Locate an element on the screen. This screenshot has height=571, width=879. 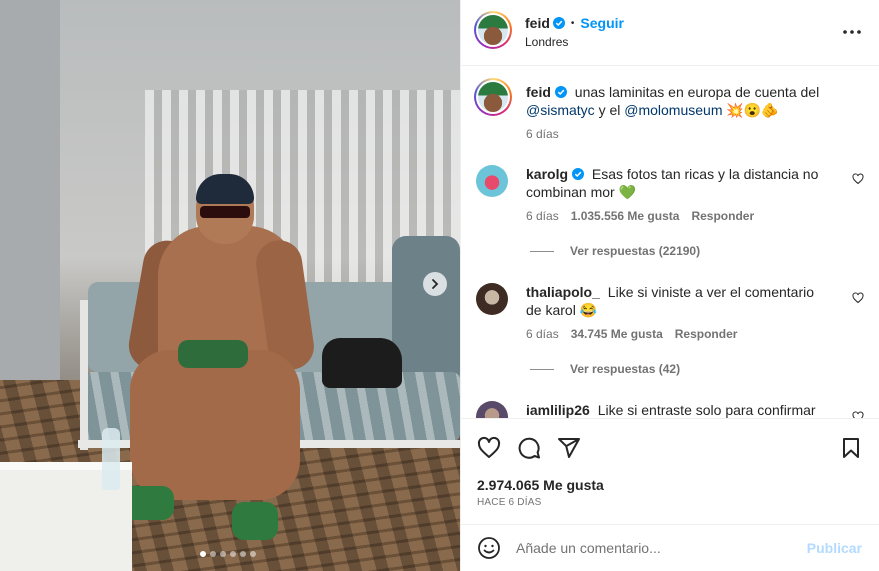
comment-emoji: 💚 is located at coordinates (627, 192).